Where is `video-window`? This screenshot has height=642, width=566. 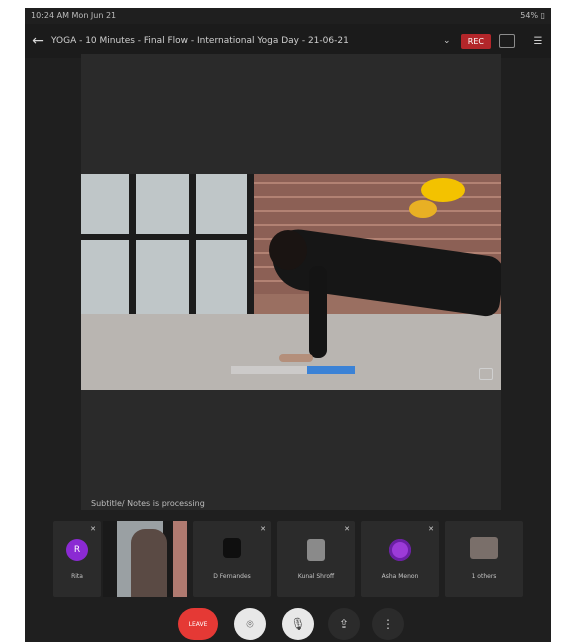 video-window is located at coordinates (166, 249).